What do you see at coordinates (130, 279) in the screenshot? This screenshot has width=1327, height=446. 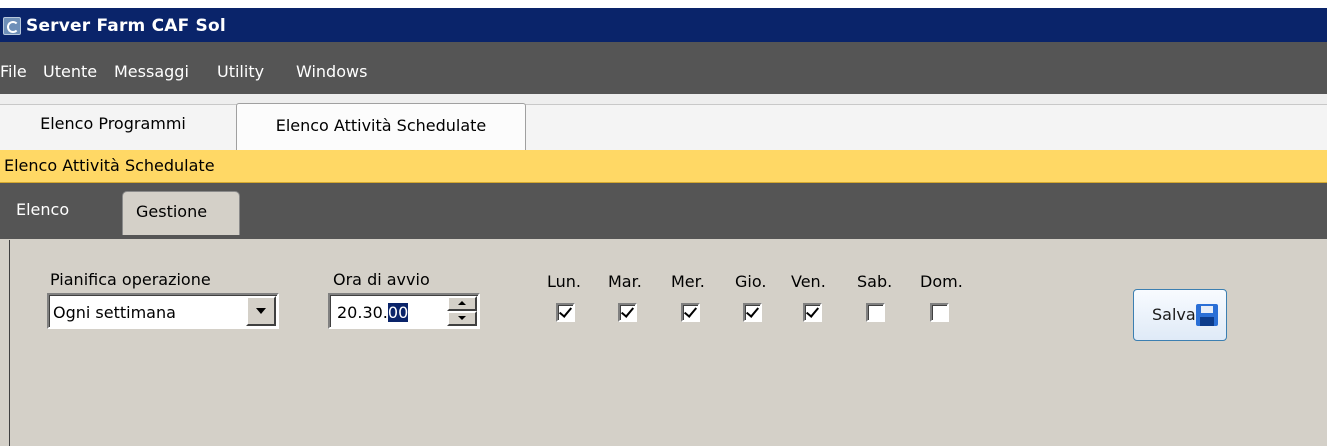 I see `schedule-label: Pianifica operazione` at bounding box center [130, 279].